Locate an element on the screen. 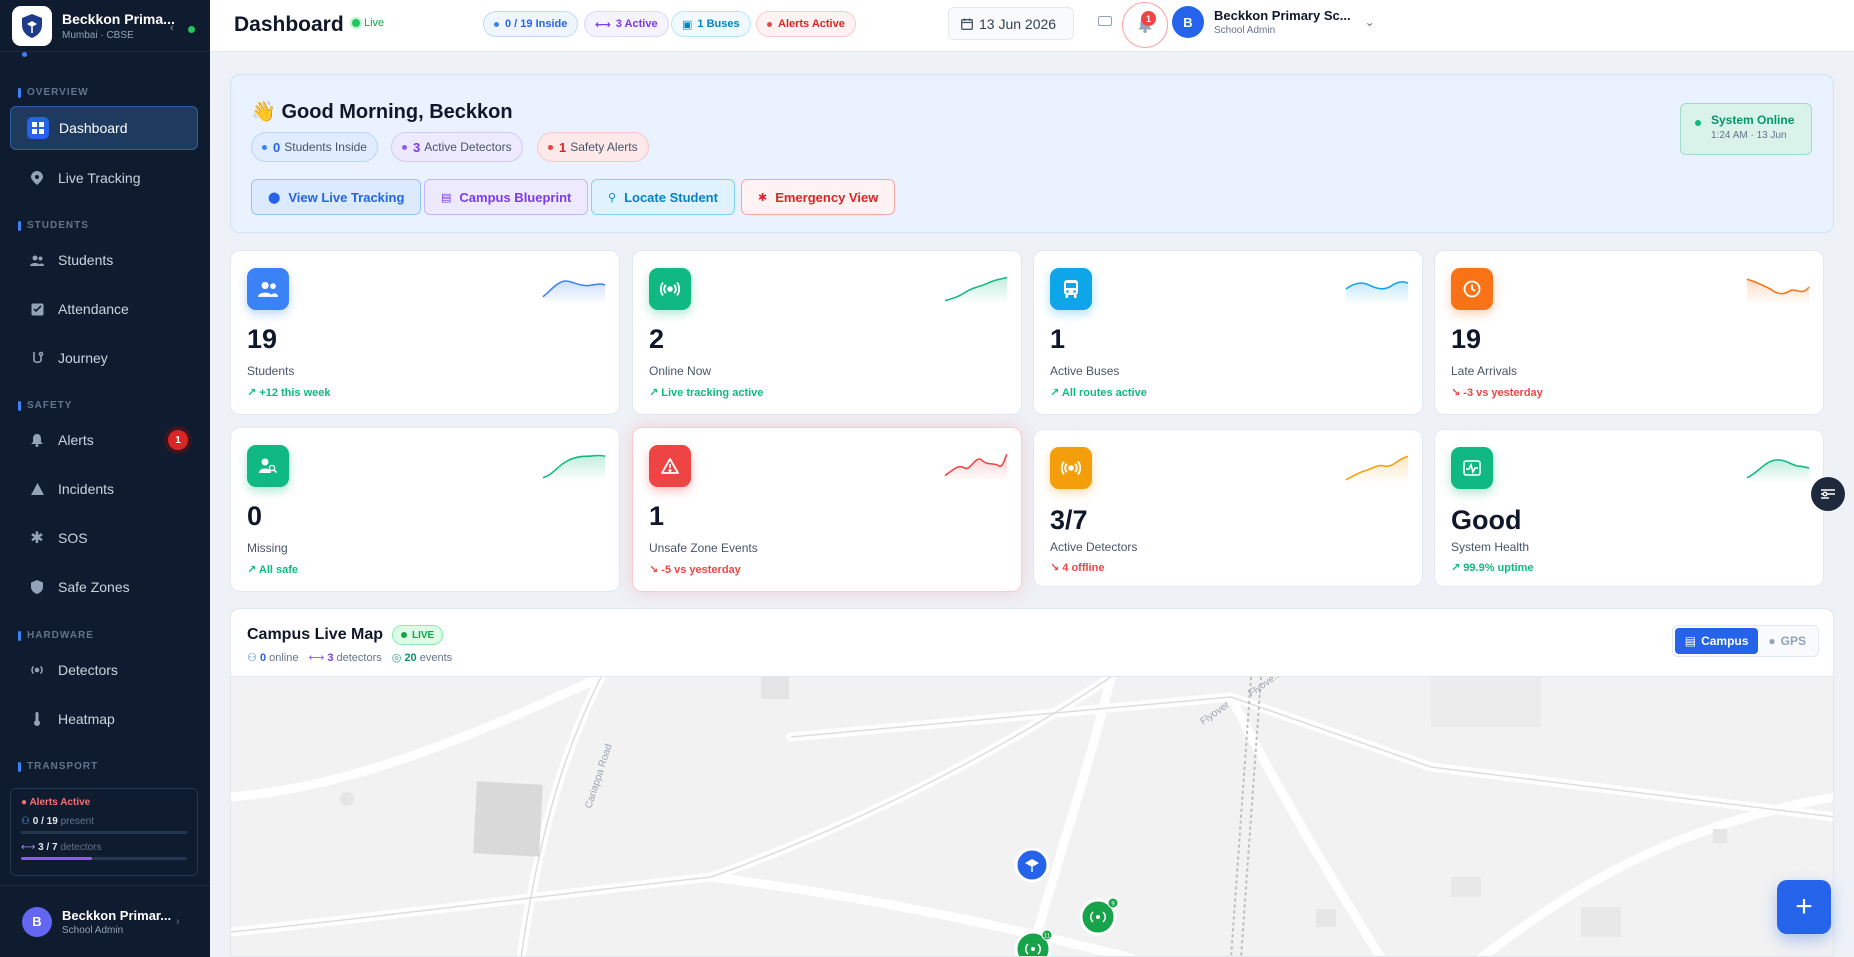 Image resolution: width=1854 pixels, height=957 pixels. stat-card: 3/7 Active Detectors ↘ 4 offline is located at coordinates (1228, 508).